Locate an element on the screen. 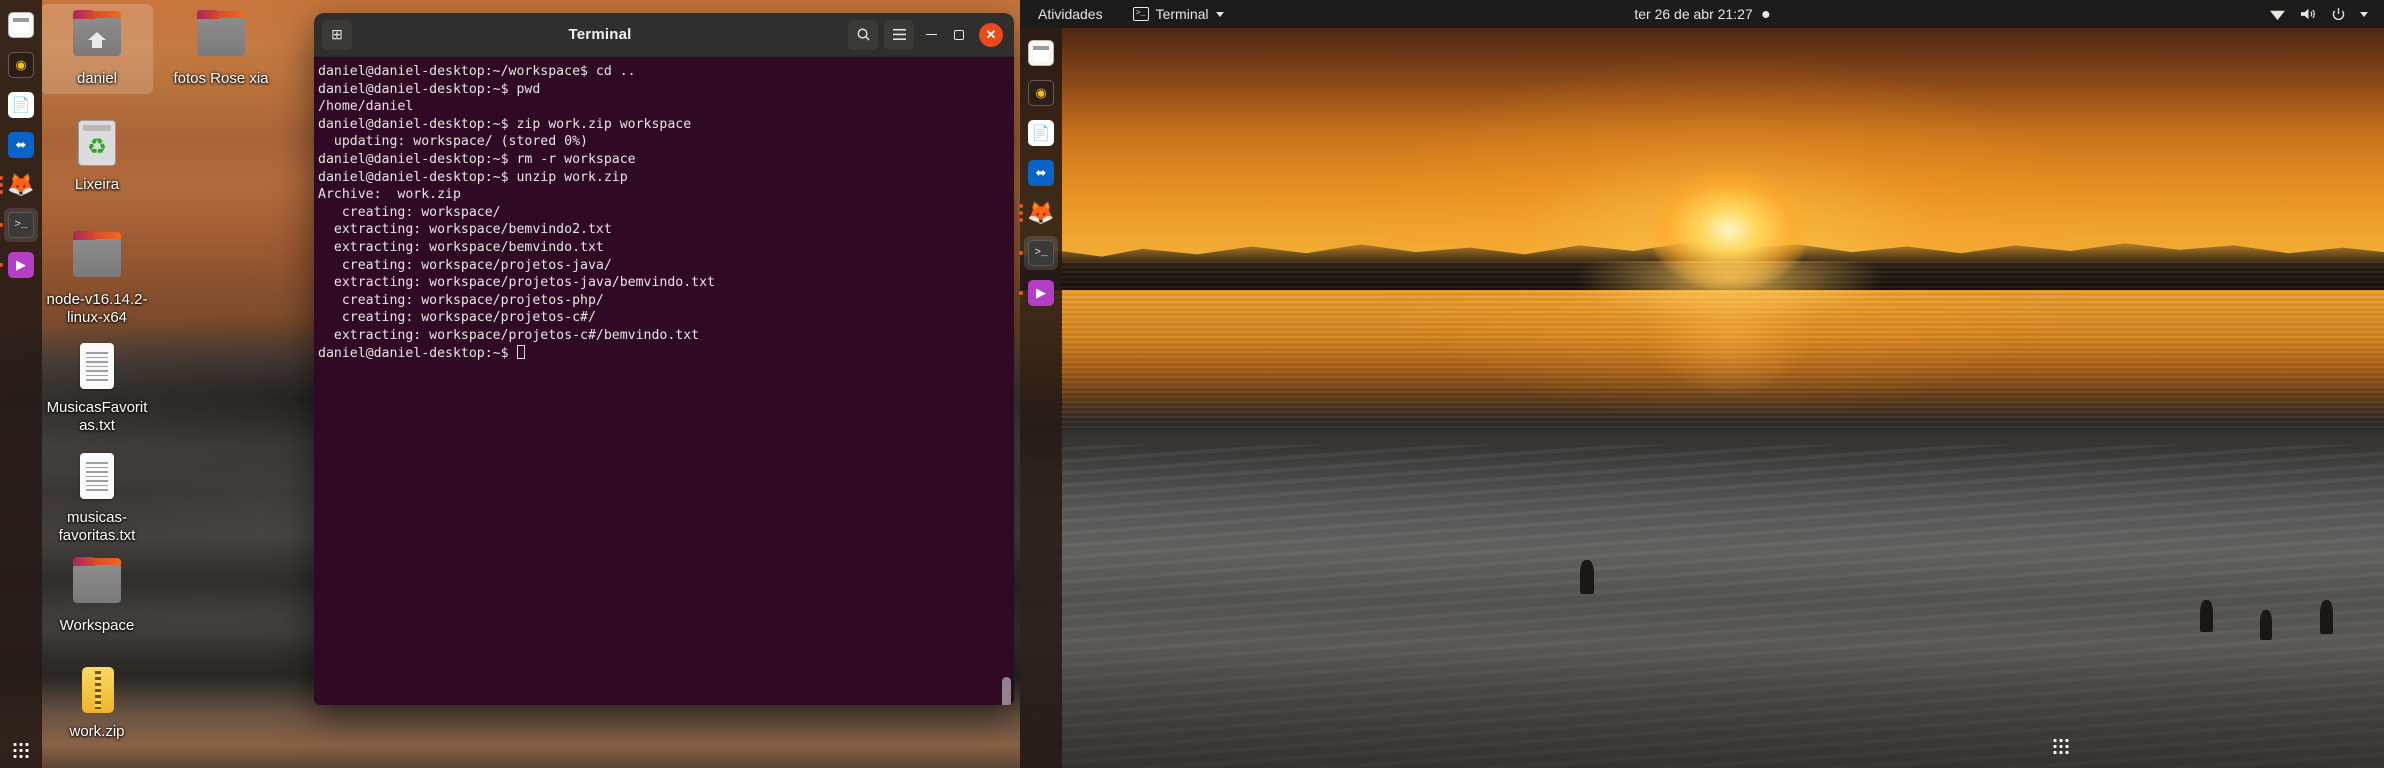 Image resolution: width=2384 pixels, height=768 pixels. minimize-icon is located at coordinates (931, 34).